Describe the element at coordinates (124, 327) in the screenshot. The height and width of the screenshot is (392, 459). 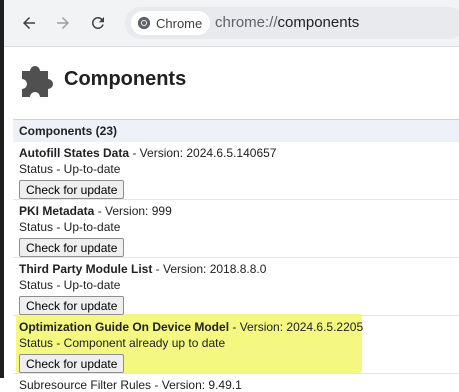
I see `component-name: Optimization Guide On Device Model` at that location.